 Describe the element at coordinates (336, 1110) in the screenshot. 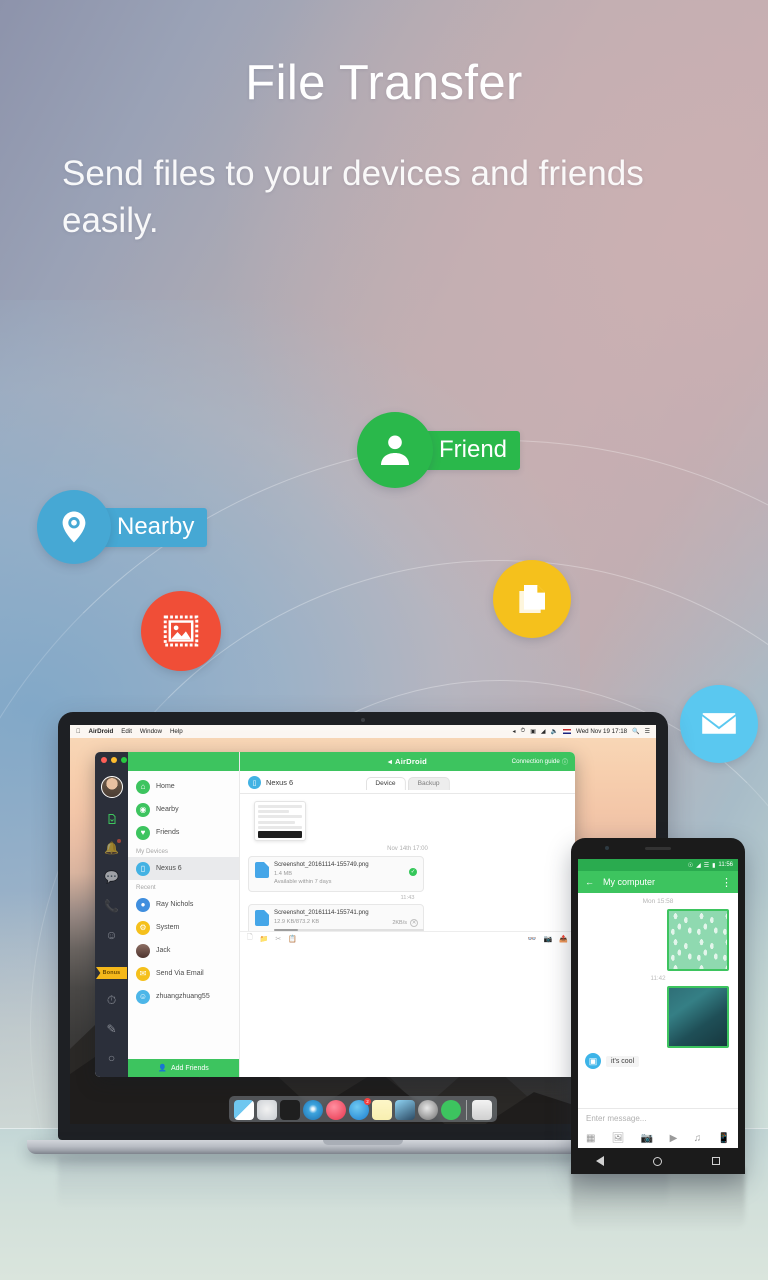

I see `dock-itunes-icon` at that location.